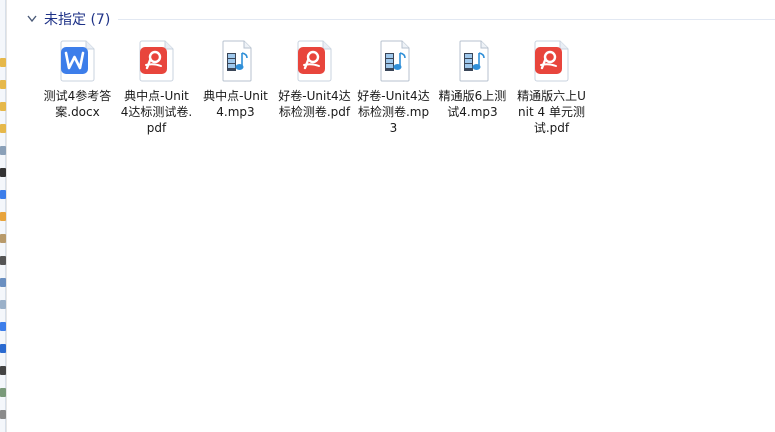  Describe the element at coordinates (472, 104) in the screenshot. I see `file-name: 精通版6上测试4.mp3` at that location.